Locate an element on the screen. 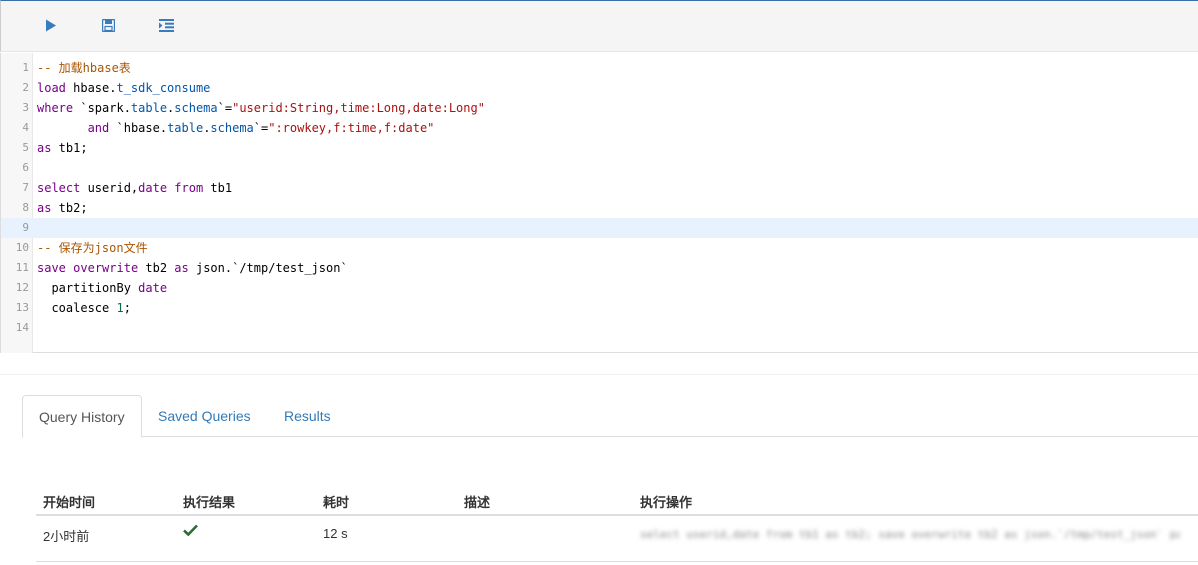 This screenshot has width=1198, height=565. code-token: hbase. is located at coordinates (91, 88).